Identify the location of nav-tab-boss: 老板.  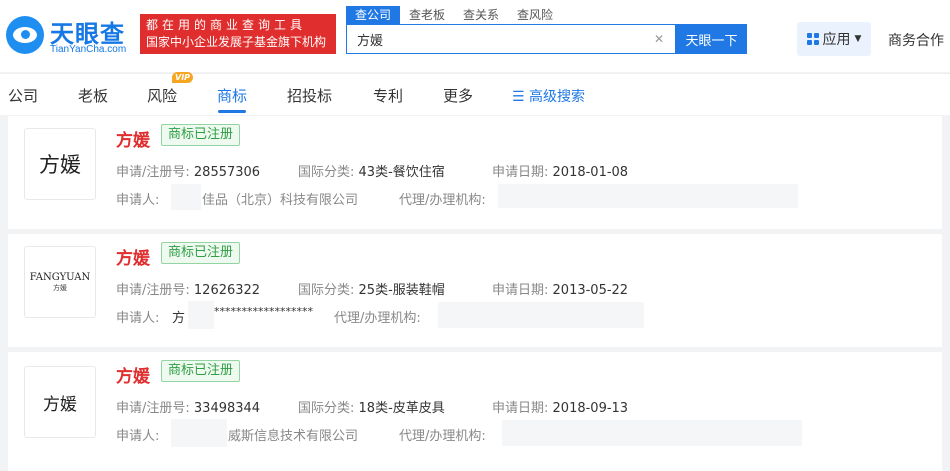
(93, 95).